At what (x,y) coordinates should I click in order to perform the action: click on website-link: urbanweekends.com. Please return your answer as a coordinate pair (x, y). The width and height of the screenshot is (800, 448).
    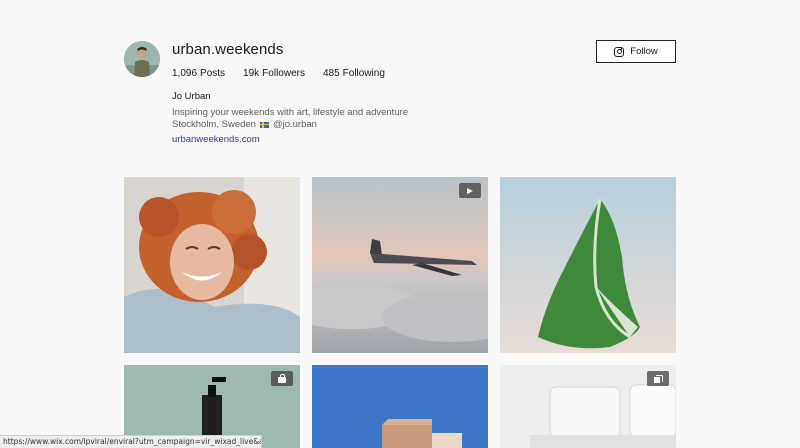
    Looking at the image, I should click on (216, 139).